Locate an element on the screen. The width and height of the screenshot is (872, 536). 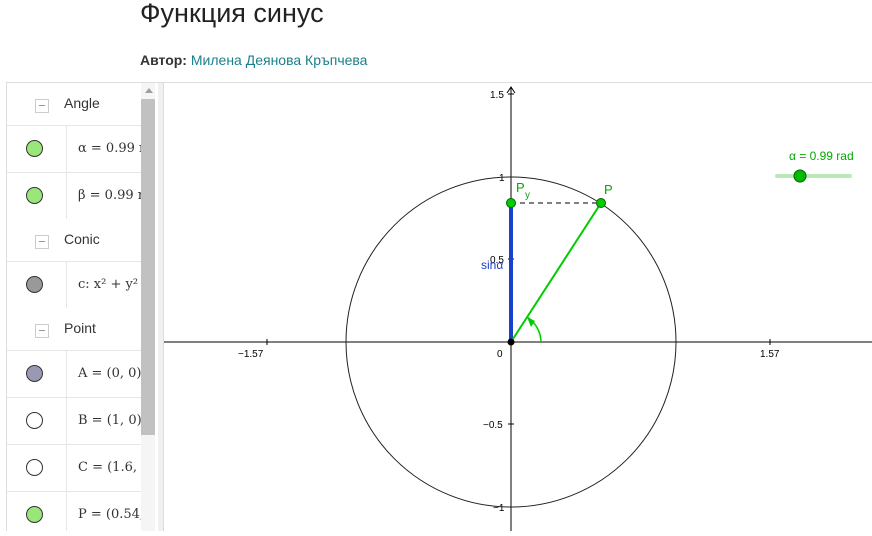
group-point: Point is located at coordinates (74, 329).